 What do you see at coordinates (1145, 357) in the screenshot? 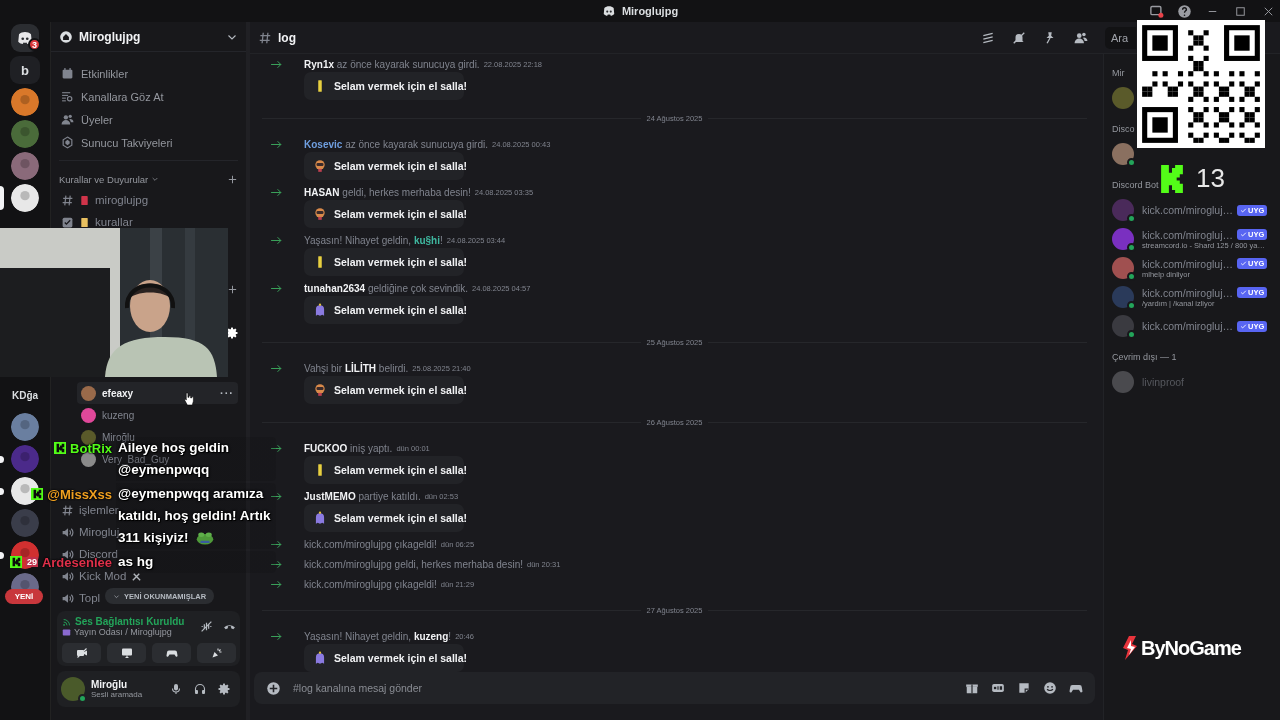
I see `member-group-header: Çevrim dışı — 1` at bounding box center [1145, 357].